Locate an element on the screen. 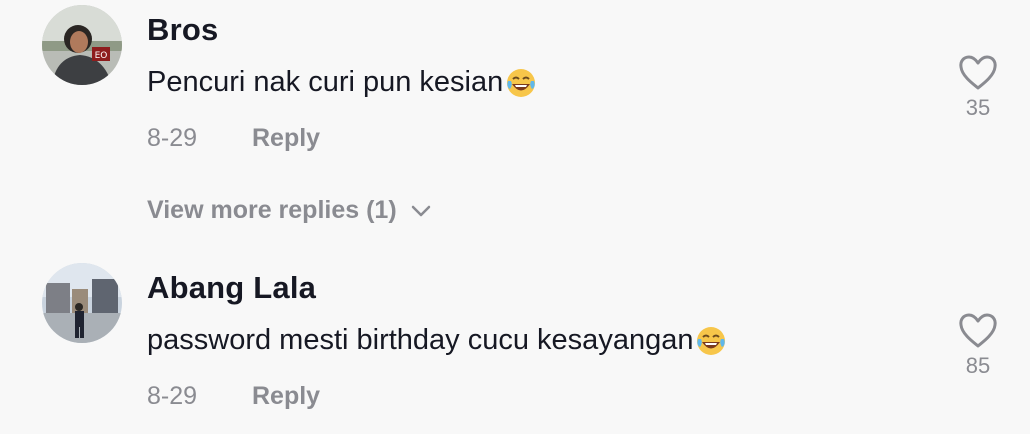 The width and height of the screenshot is (1030, 434). comment-text: password mesti birthday cucu kesayangan is located at coordinates (437, 340).